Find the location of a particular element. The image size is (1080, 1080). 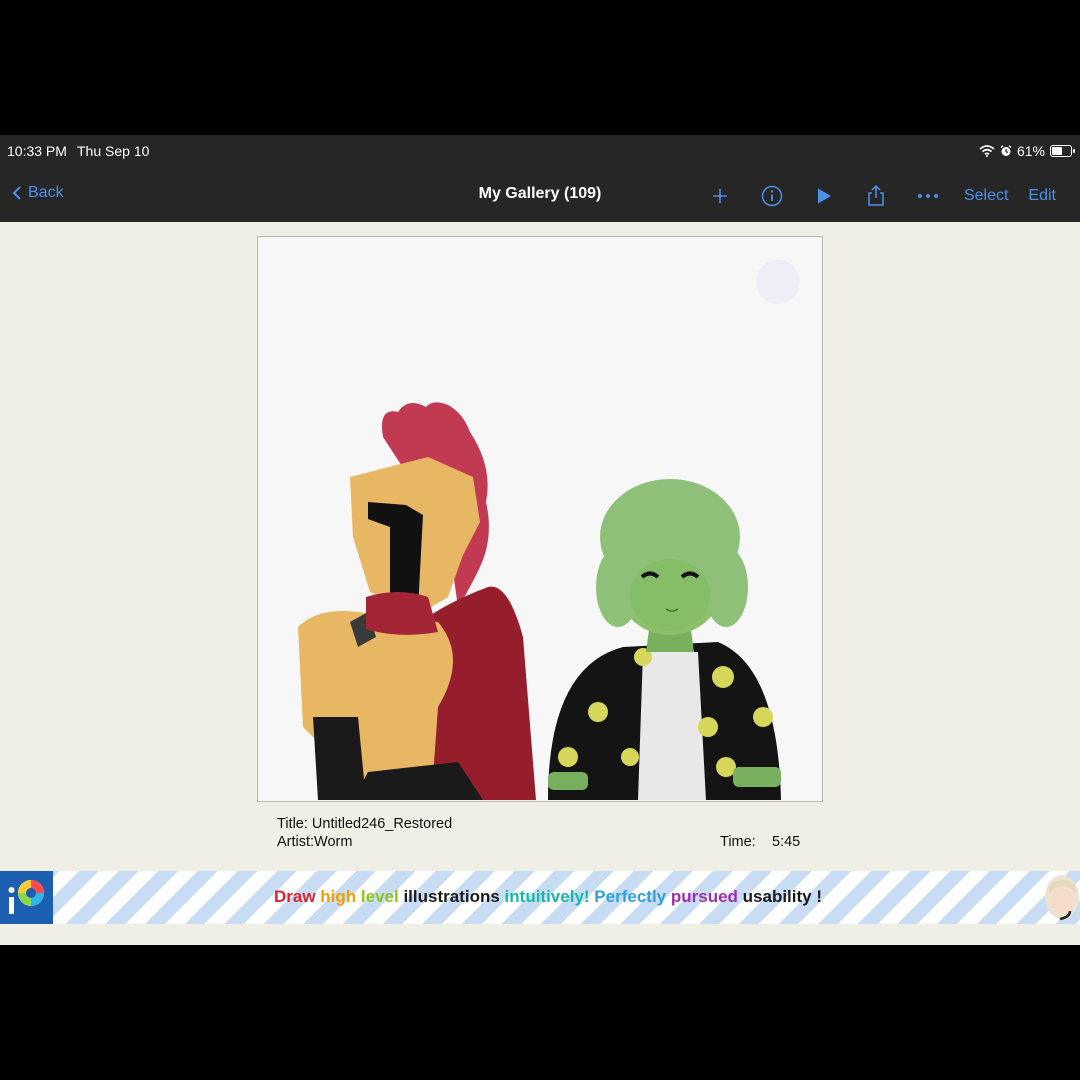

more-icon is located at coordinates (927, 196).